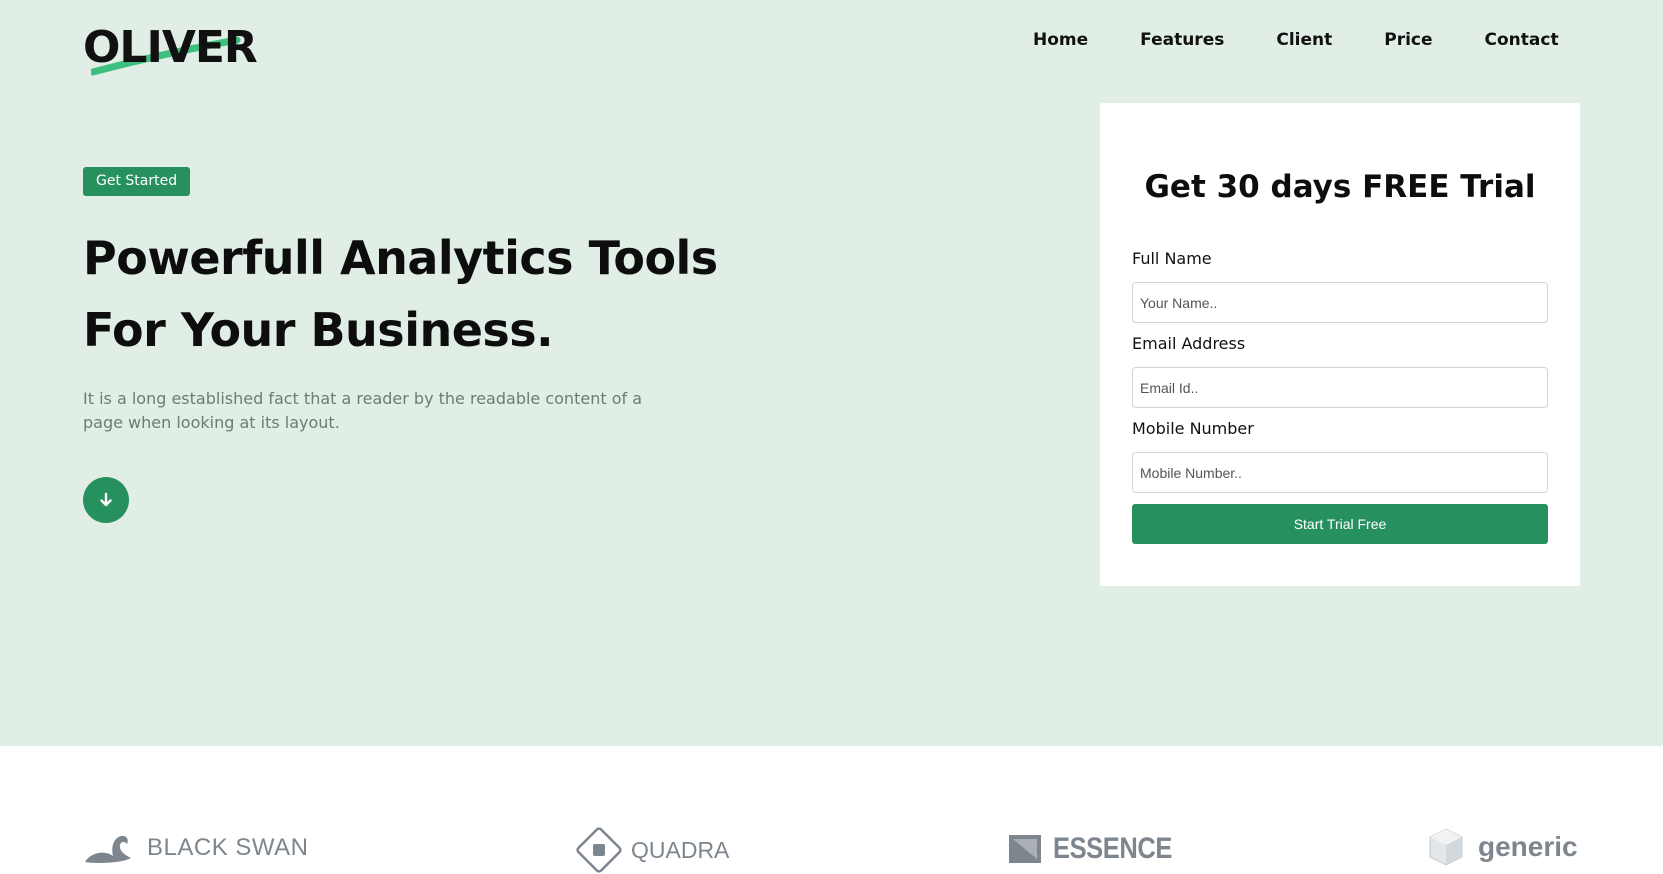 This screenshot has height=874, width=1663. What do you see at coordinates (1112, 848) in the screenshot?
I see `brand-label-essence: ESSENCE` at bounding box center [1112, 848].